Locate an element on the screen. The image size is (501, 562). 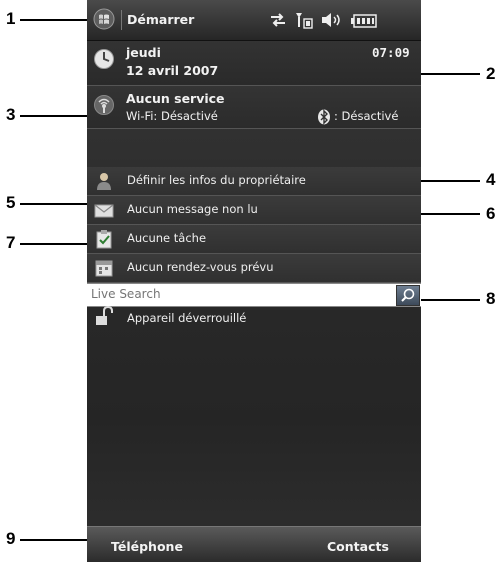
callout-5: 5 is located at coordinates (11, 202).